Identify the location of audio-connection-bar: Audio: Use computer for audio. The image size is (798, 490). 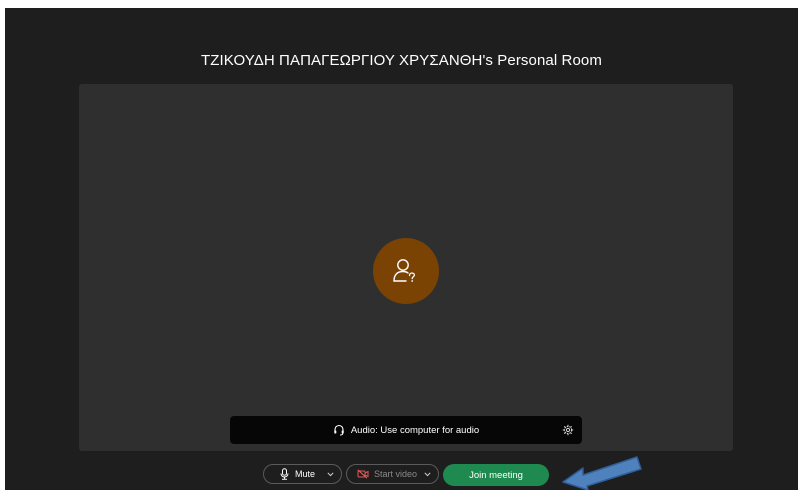
(406, 430).